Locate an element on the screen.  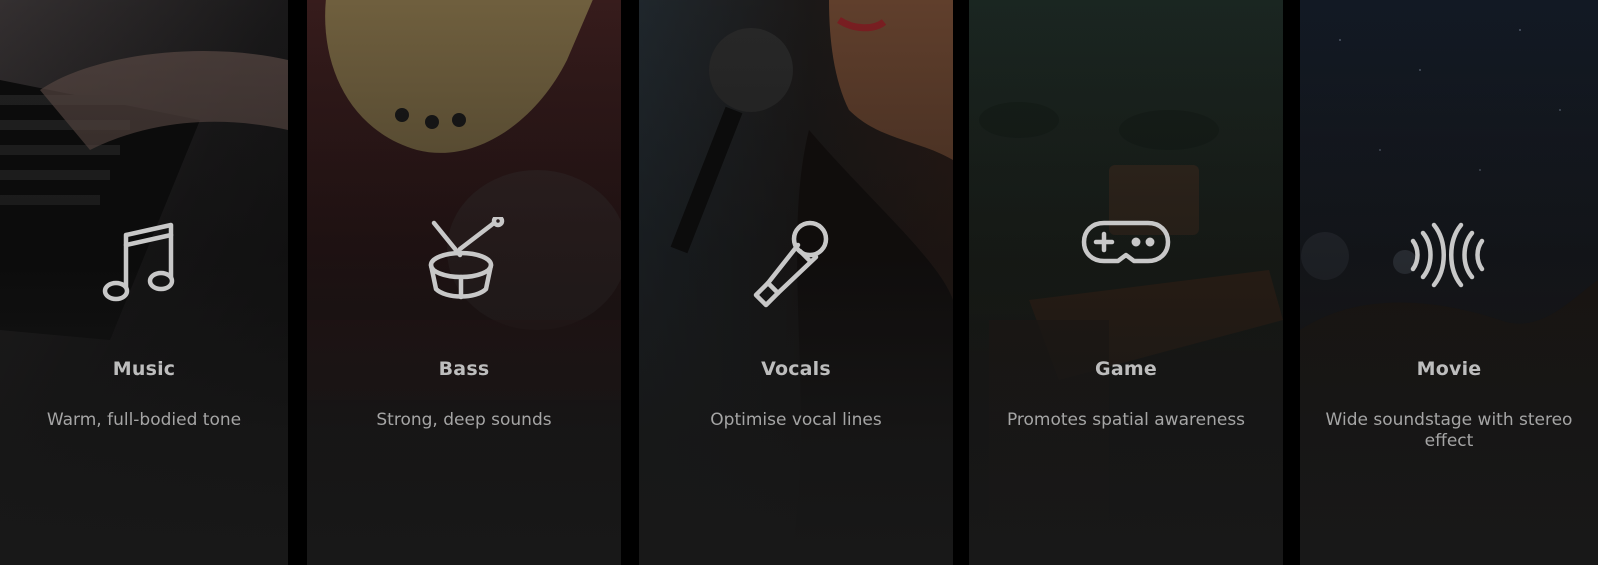
mode-title: Bass is located at coordinates (464, 369).